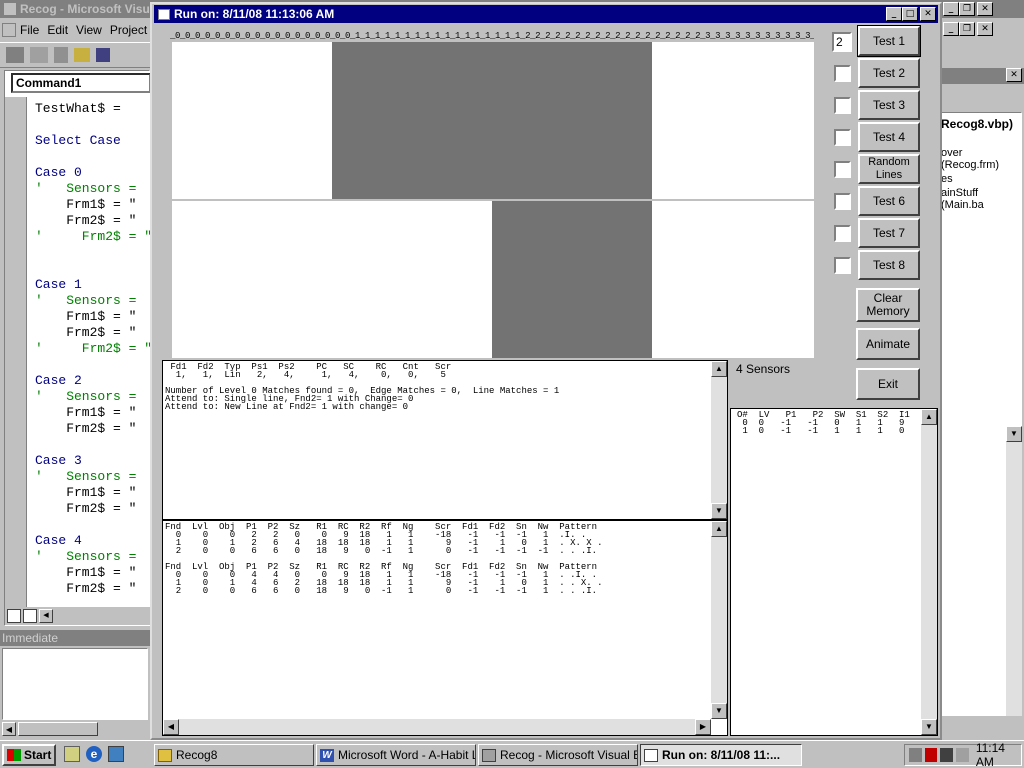 The image size is (1024, 768). Describe the element at coordinates (437, 727) in the screenshot. I see `pattern-hscroll: ◀ ▶` at that location.